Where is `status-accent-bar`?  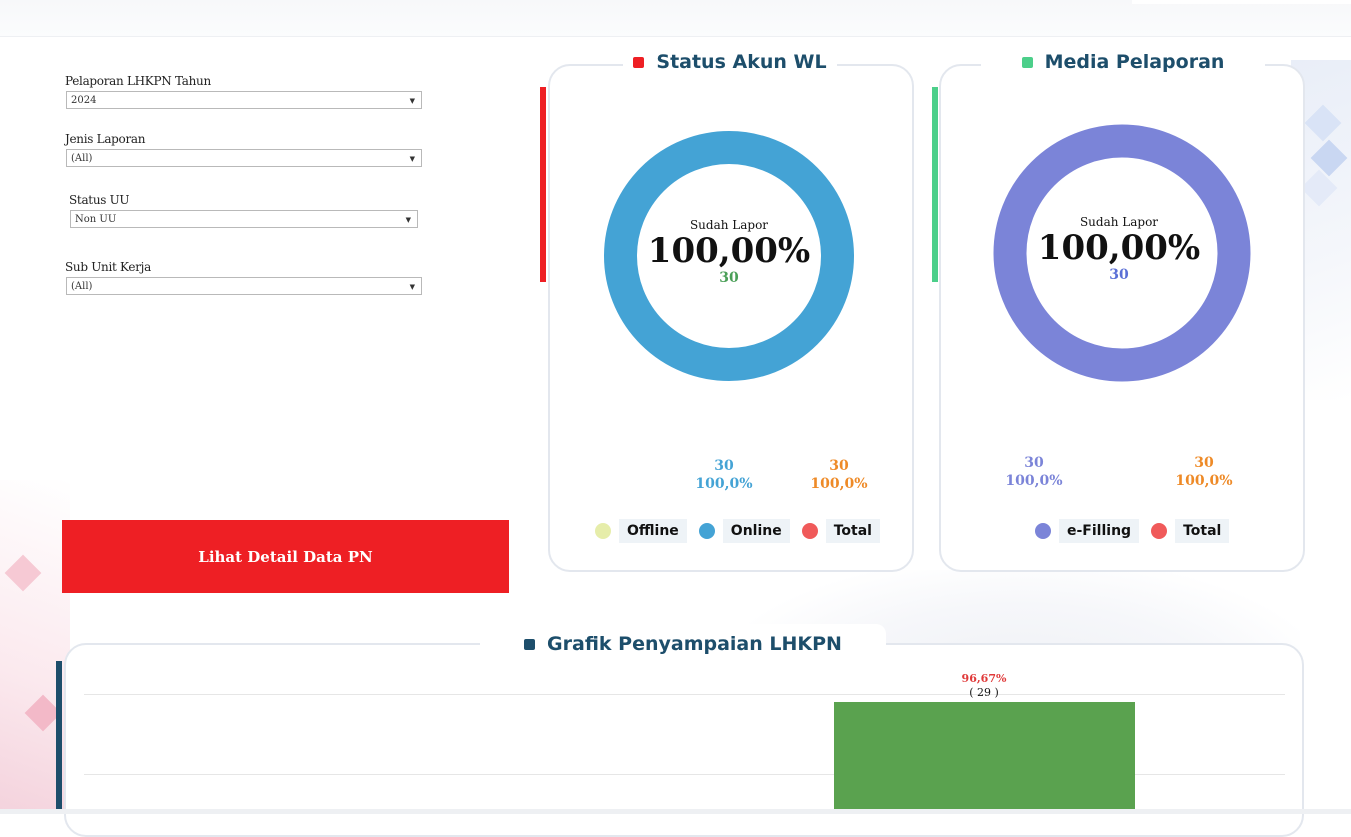 status-accent-bar is located at coordinates (543, 184).